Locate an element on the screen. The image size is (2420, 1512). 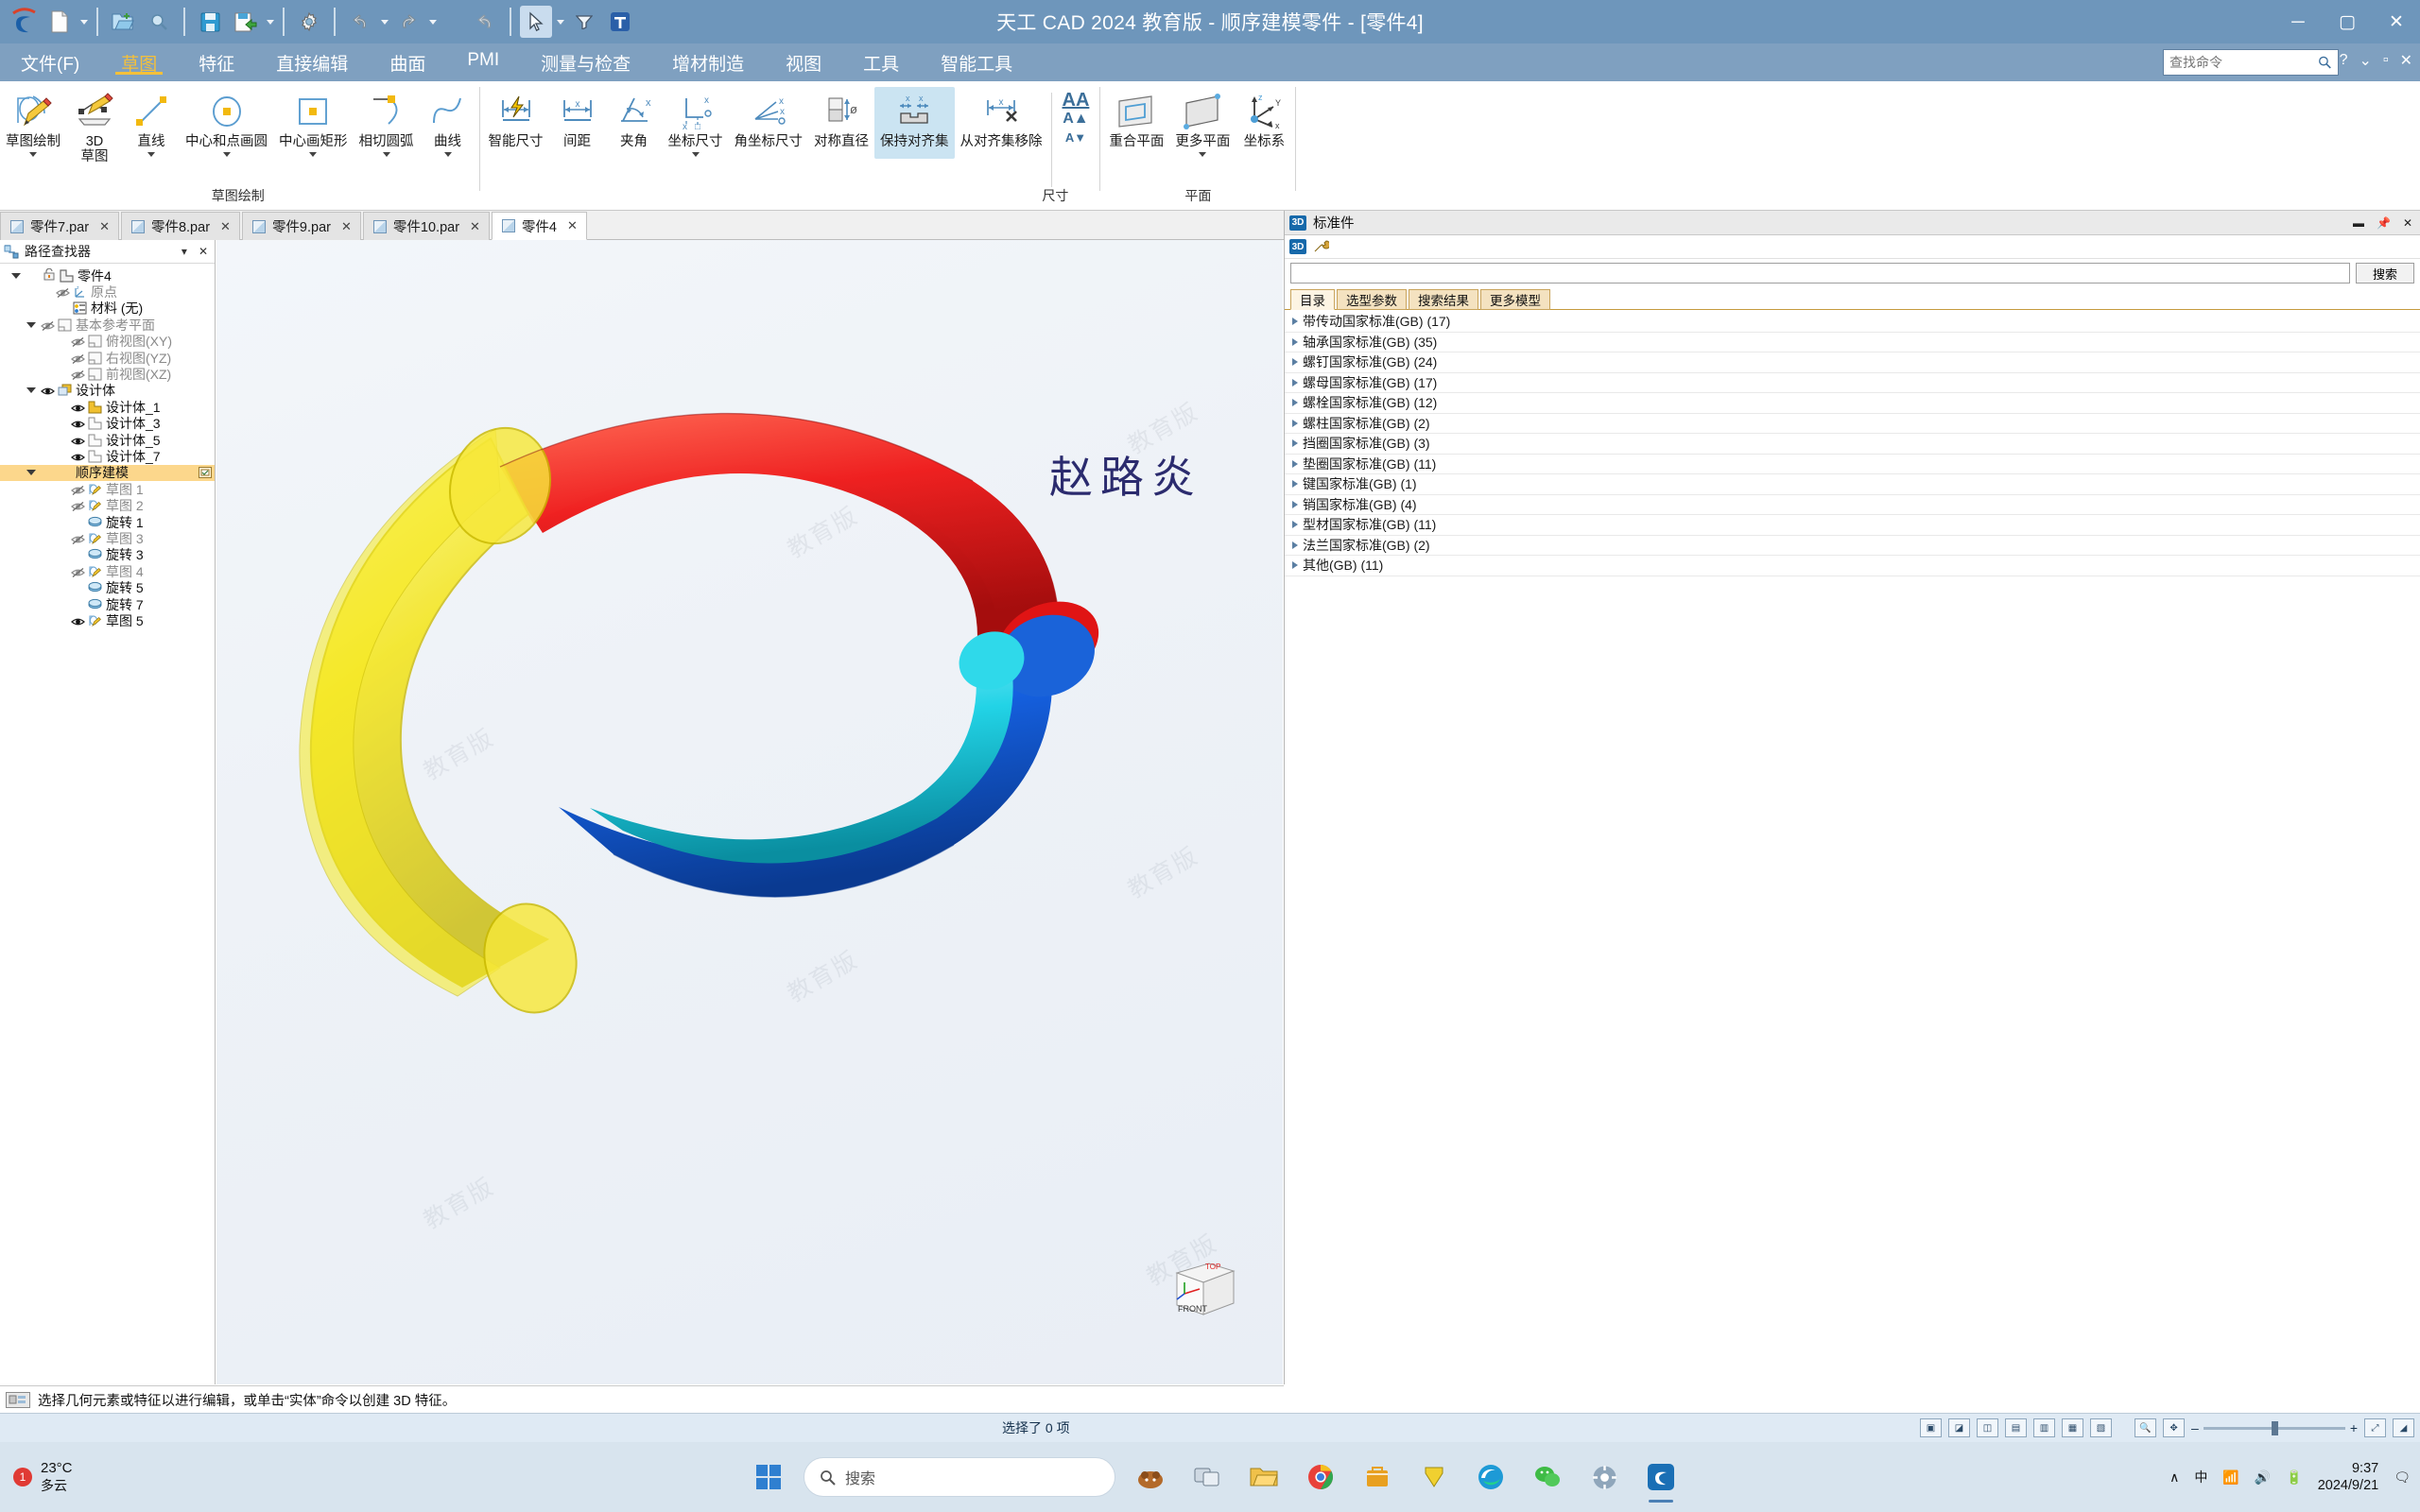
taskbar-search-box: 搜索 is located at coordinates (959, 1477).